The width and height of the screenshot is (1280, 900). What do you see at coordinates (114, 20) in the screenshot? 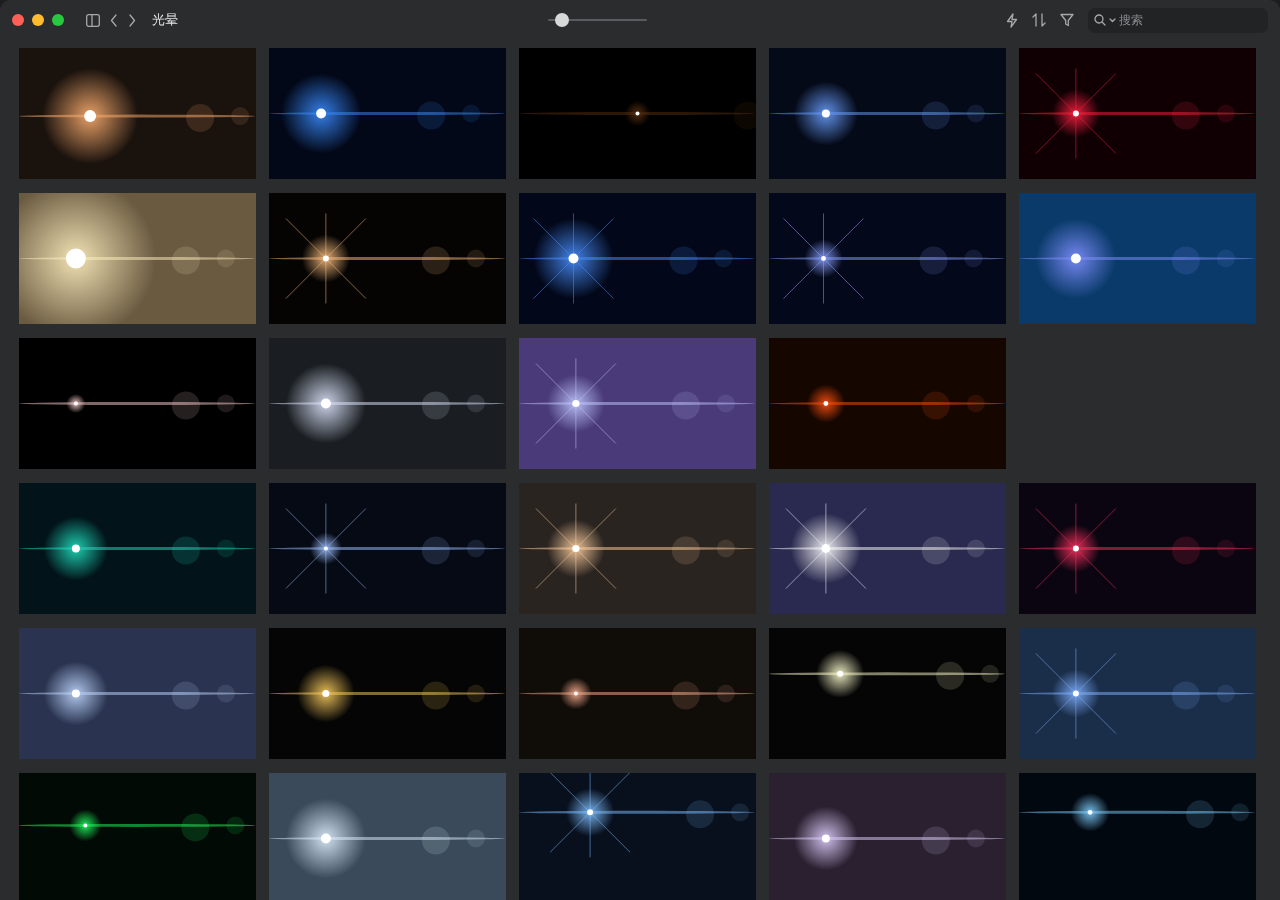
I see `back-icon` at bounding box center [114, 20].